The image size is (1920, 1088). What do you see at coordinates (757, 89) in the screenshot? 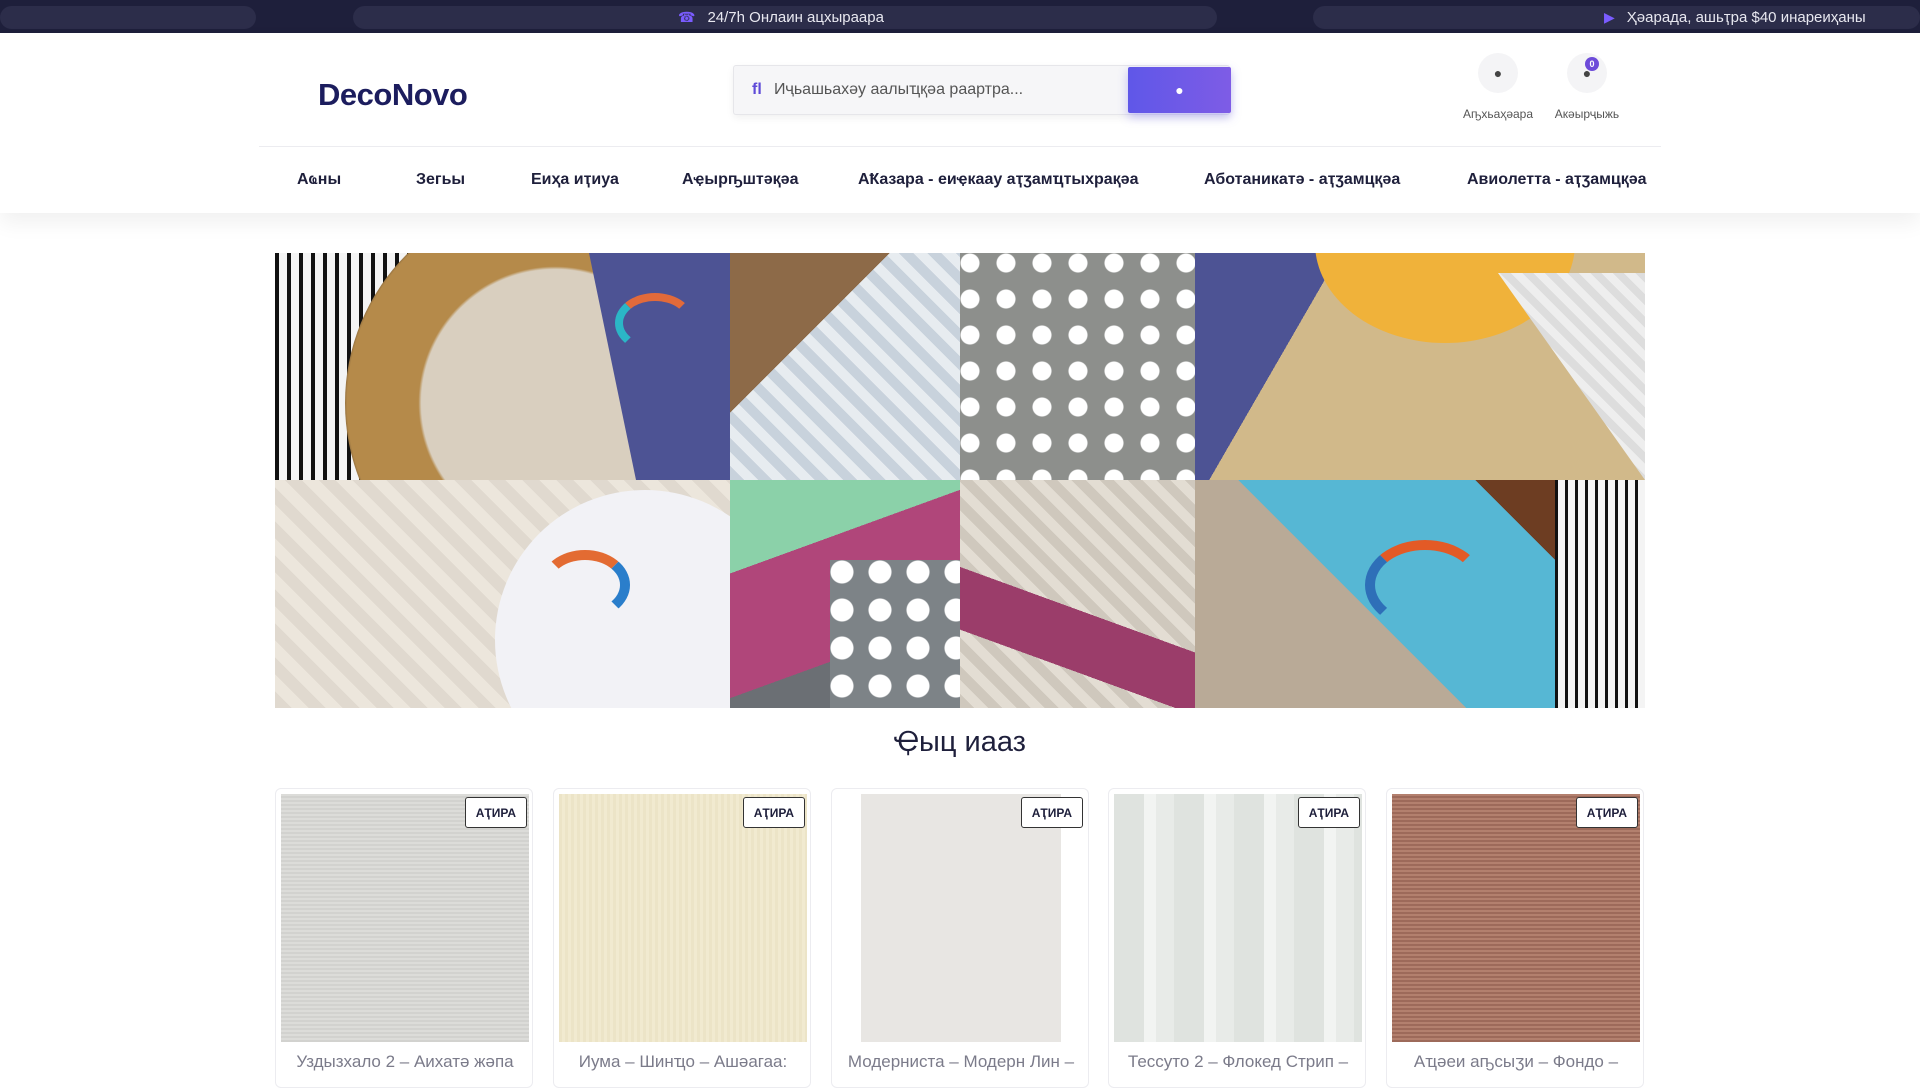
I see `search-icon: fl` at bounding box center [757, 89].